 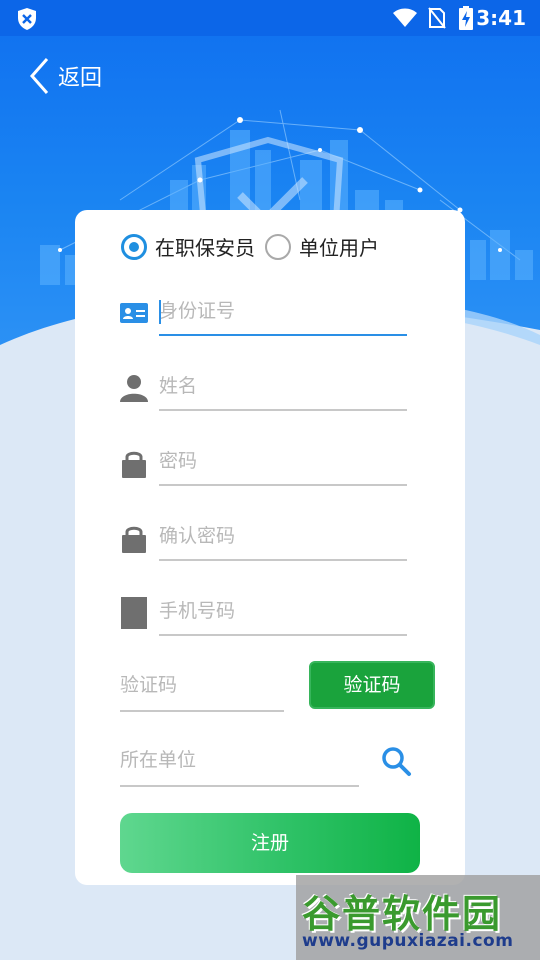 I want to click on name-input, so click(x=283, y=387).